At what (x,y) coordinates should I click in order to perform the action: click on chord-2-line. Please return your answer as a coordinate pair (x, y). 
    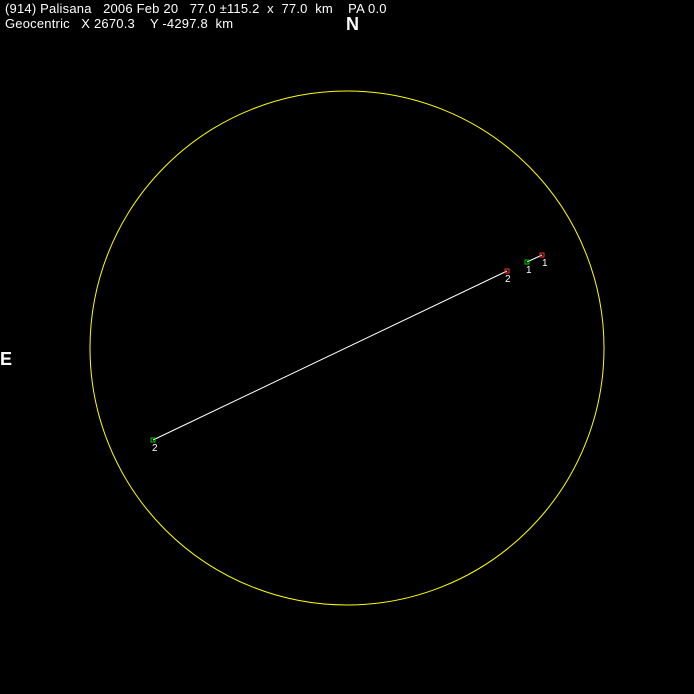
    Looking at the image, I should click on (330, 355).